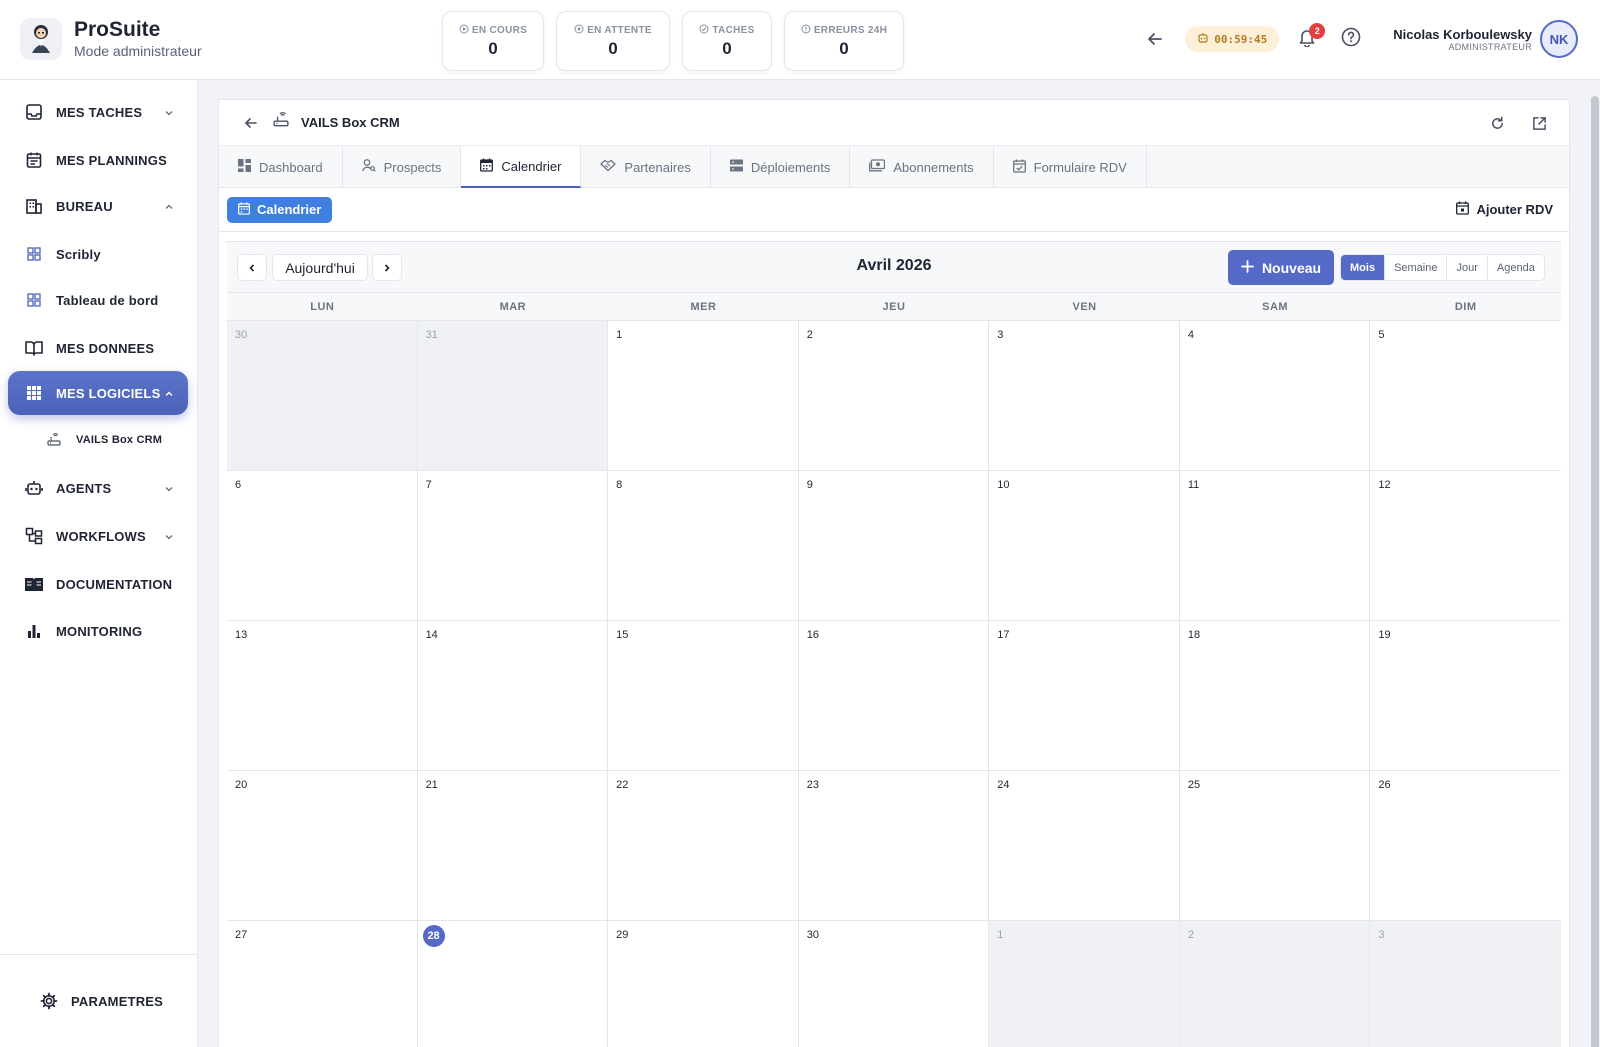 The width and height of the screenshot is (1600, 1047). Describe the element at coordinates (1084, 546) in the screenshot. I see `calendar-day: 10` at that location.